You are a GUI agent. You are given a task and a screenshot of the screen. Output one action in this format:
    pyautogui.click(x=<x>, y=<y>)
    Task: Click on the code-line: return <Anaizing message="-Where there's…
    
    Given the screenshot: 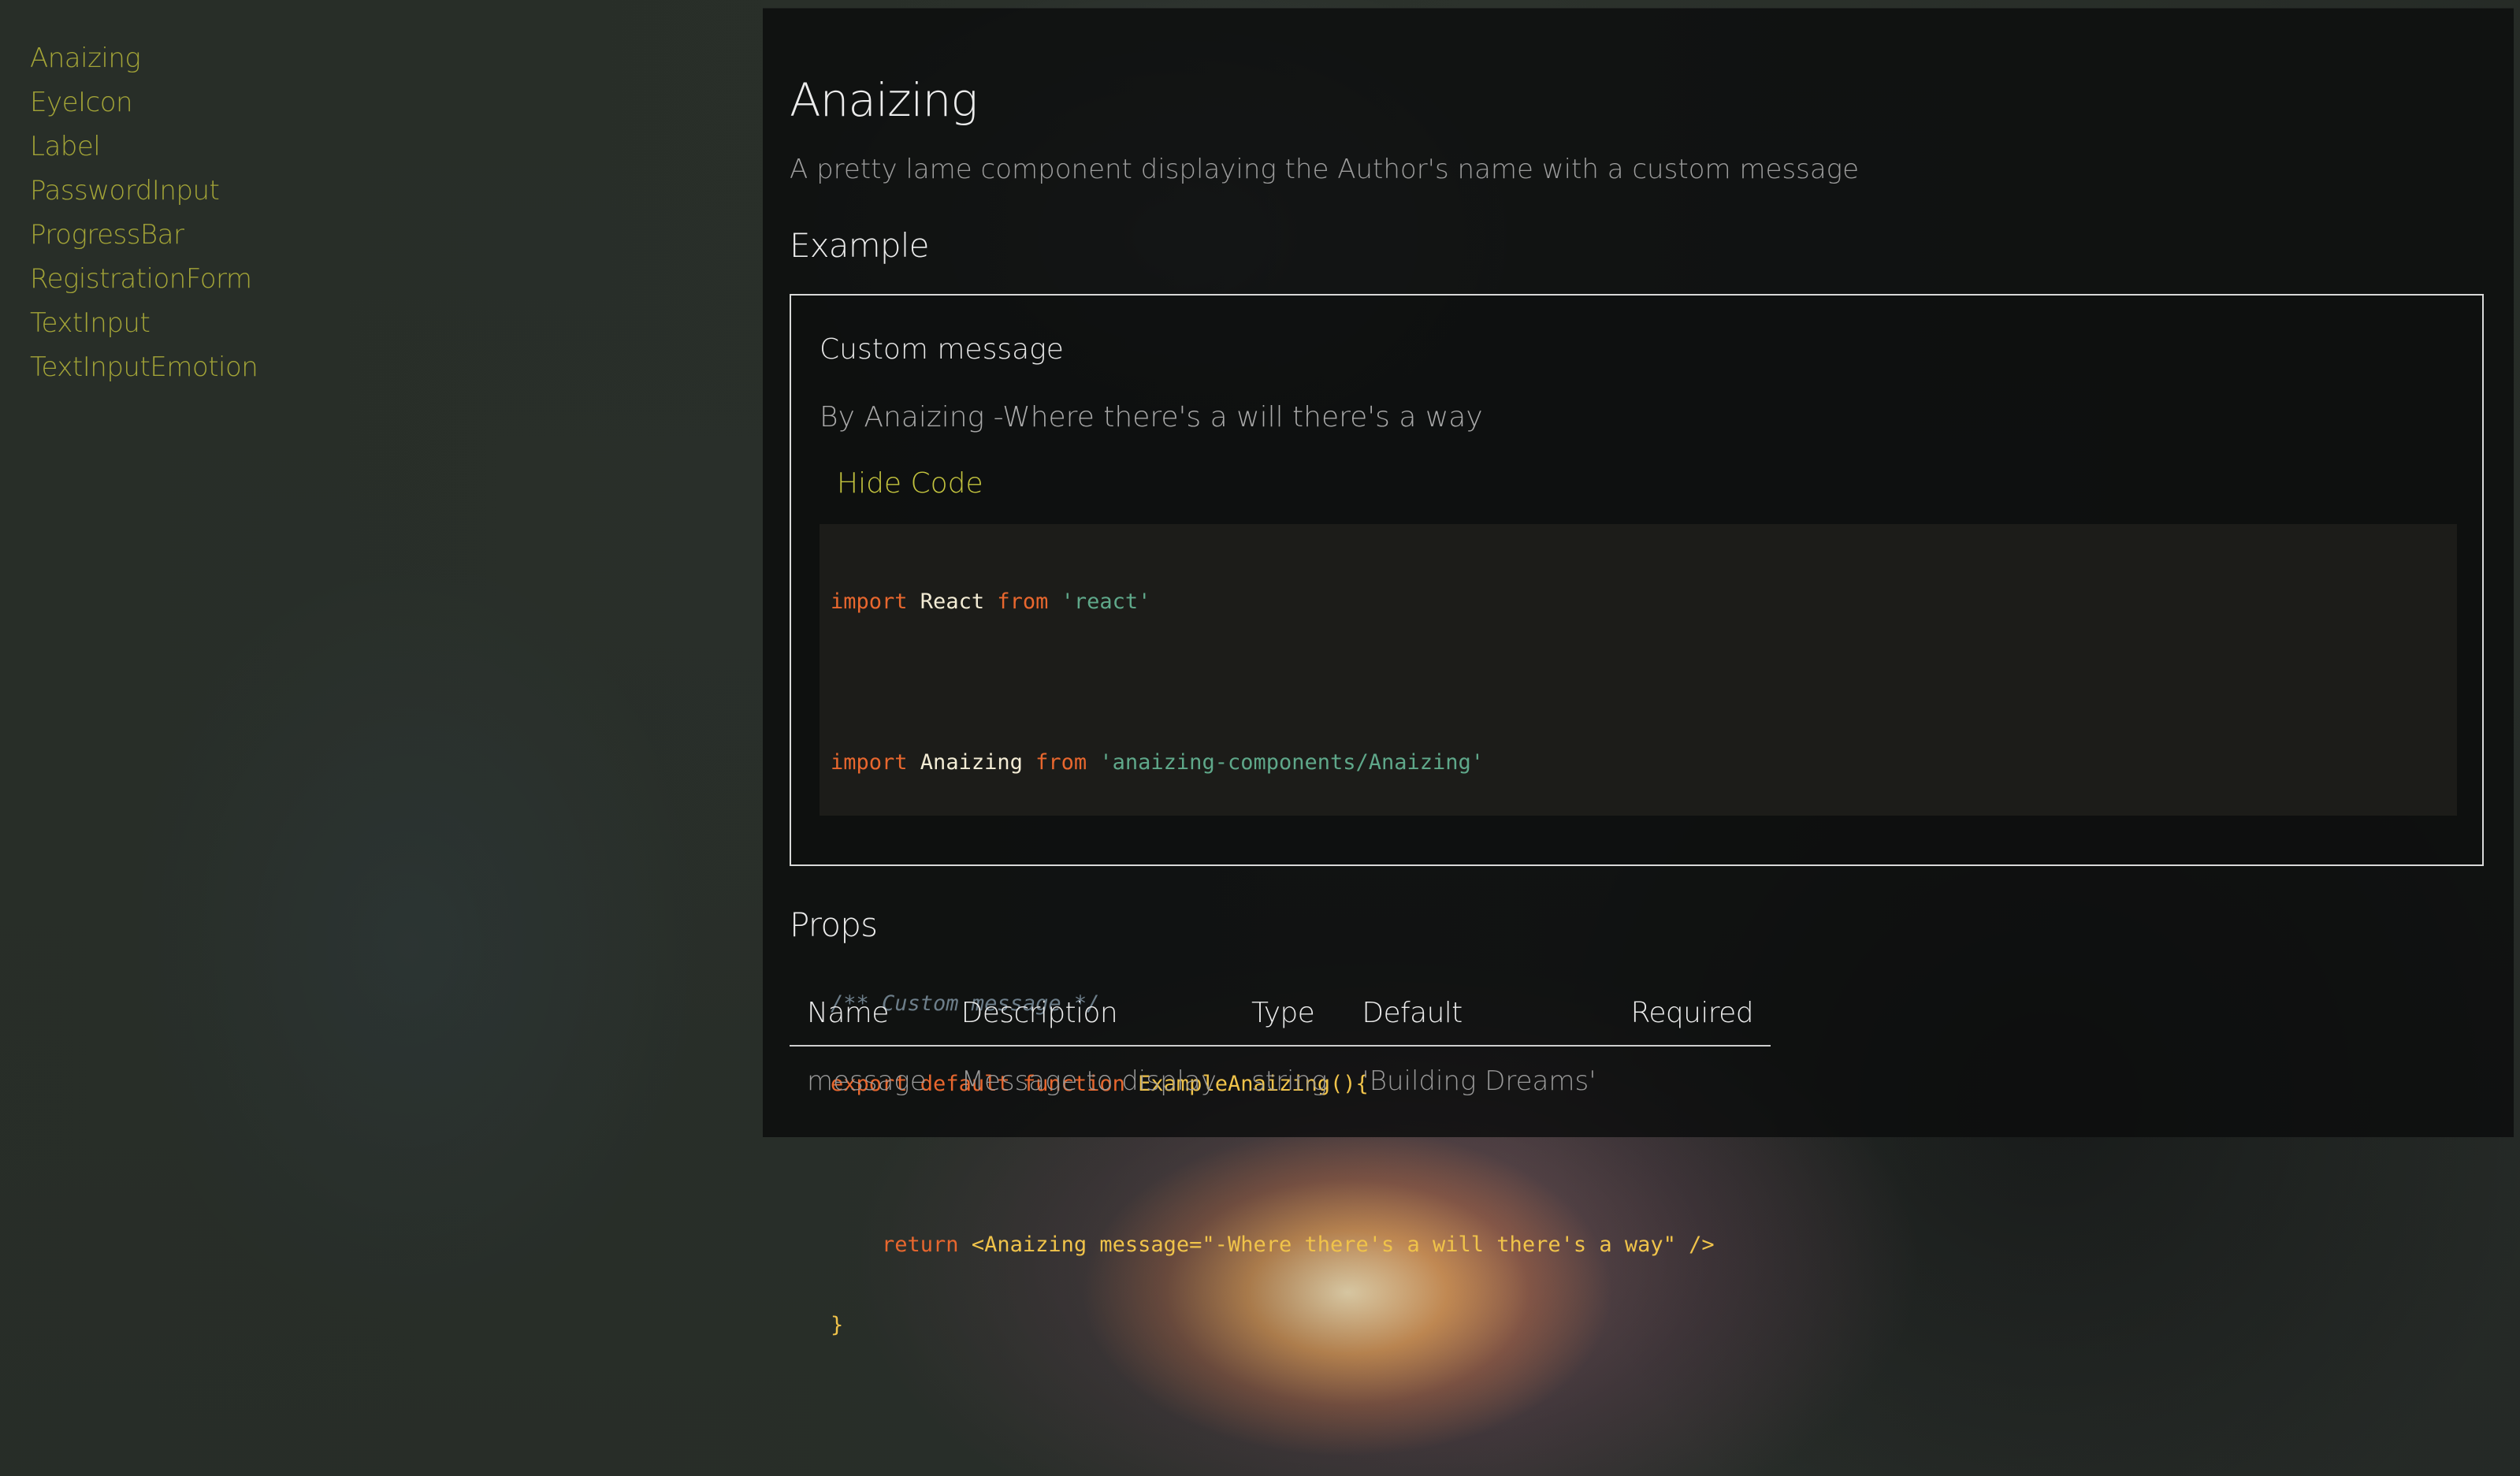 What is the action you would take?
    pyautogui.click(x=1638, y=1245)
    